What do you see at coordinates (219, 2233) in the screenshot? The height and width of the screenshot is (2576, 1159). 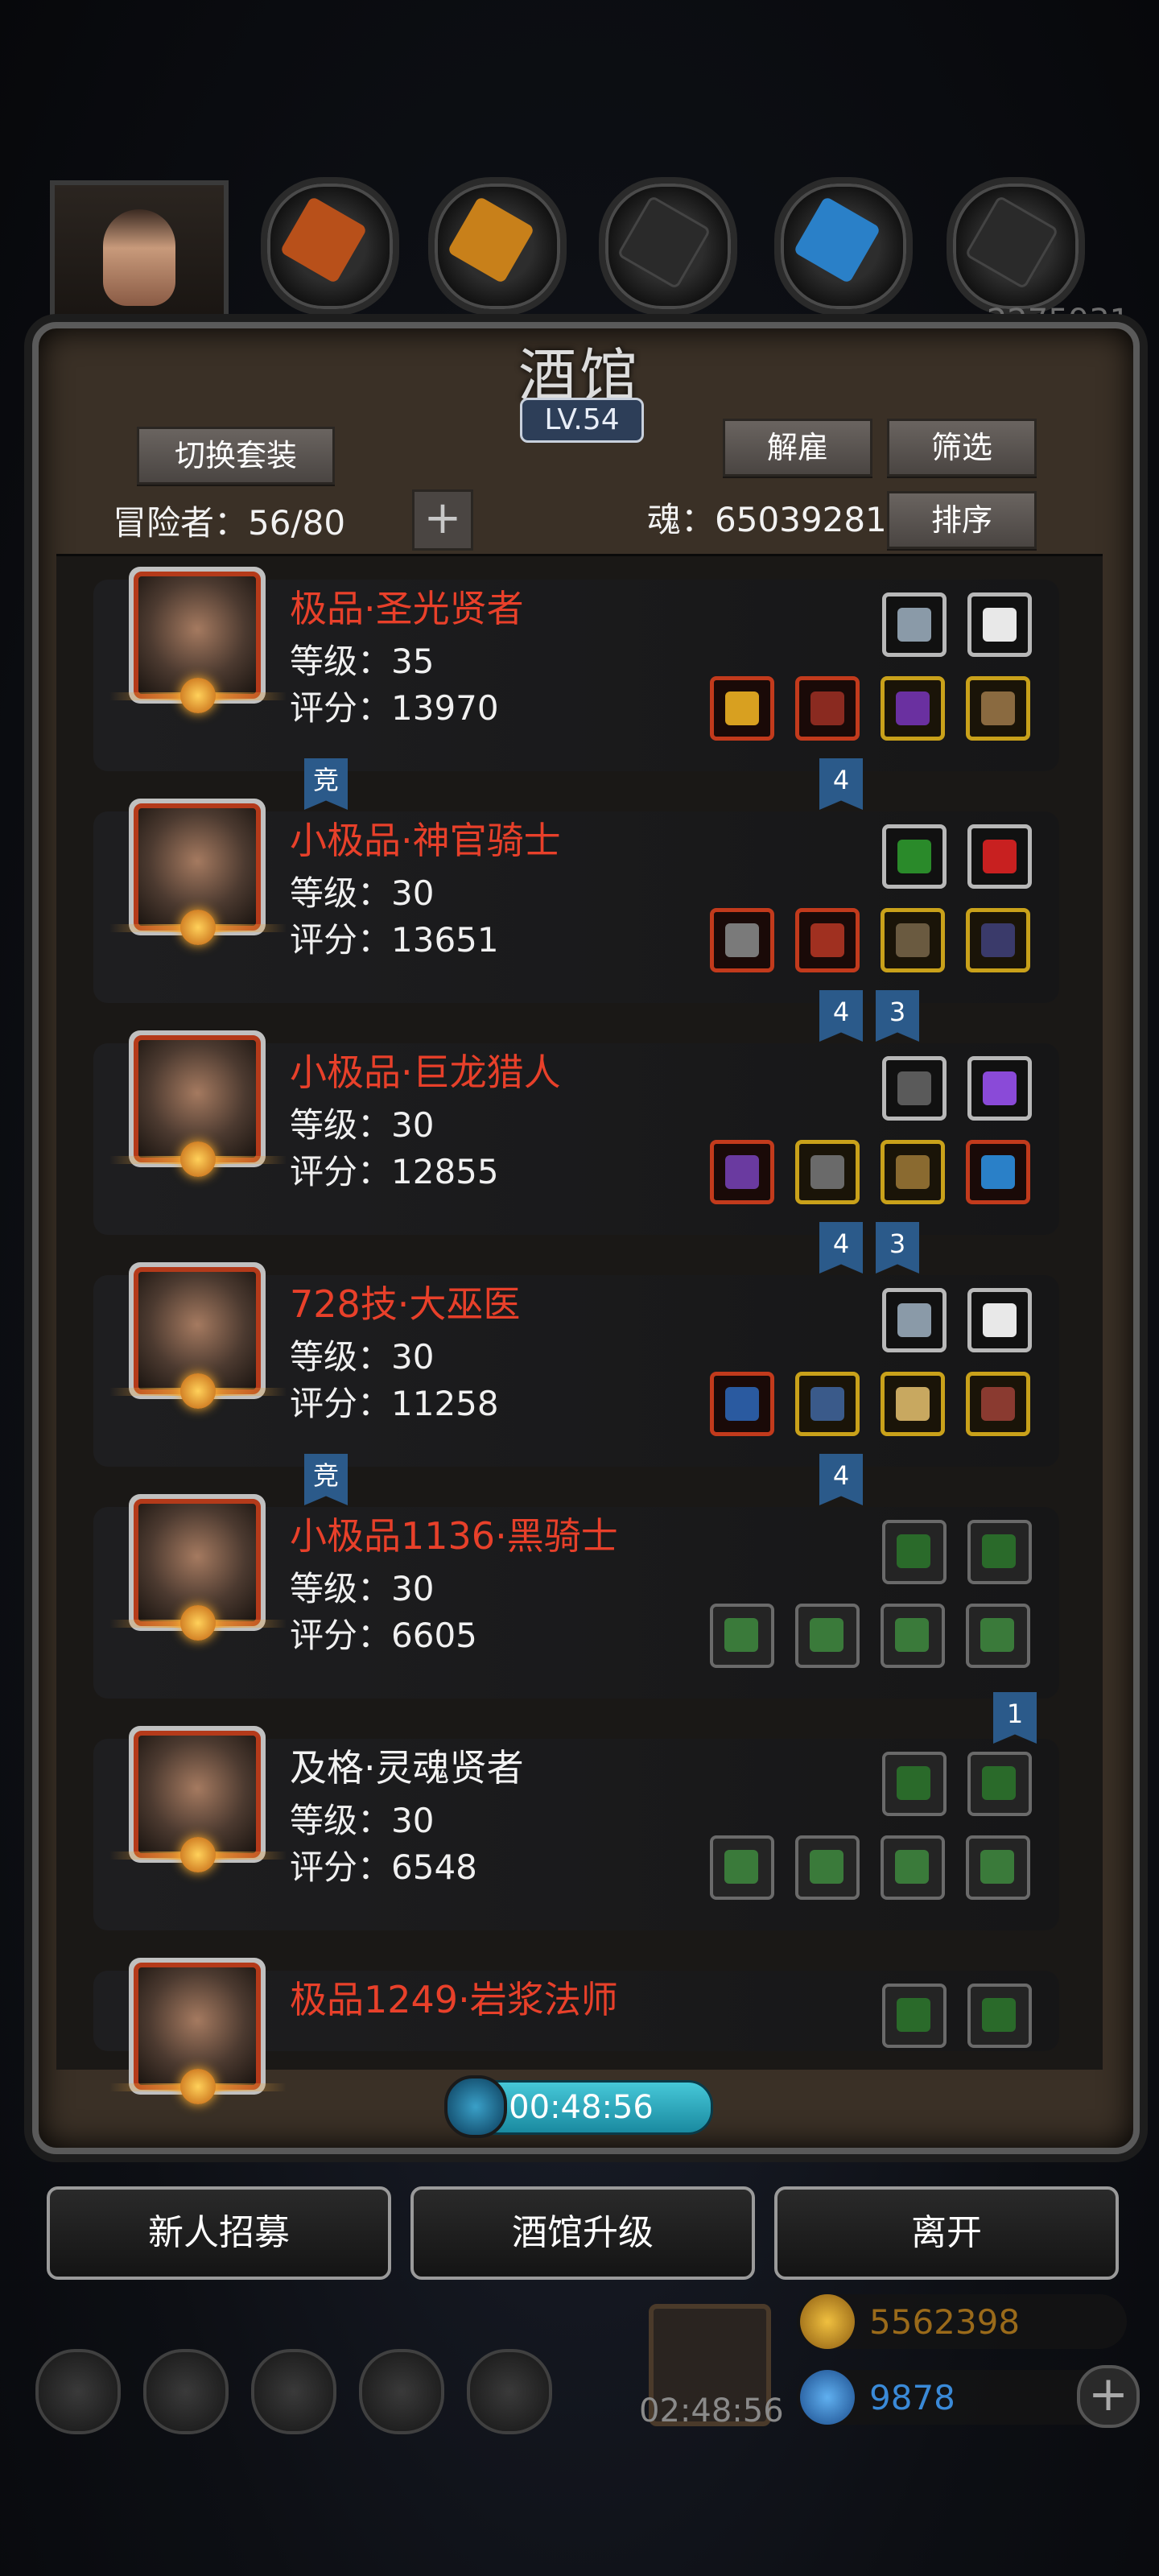 I see `recruit-button: 新人招募` at bounding box center [219, 2233].